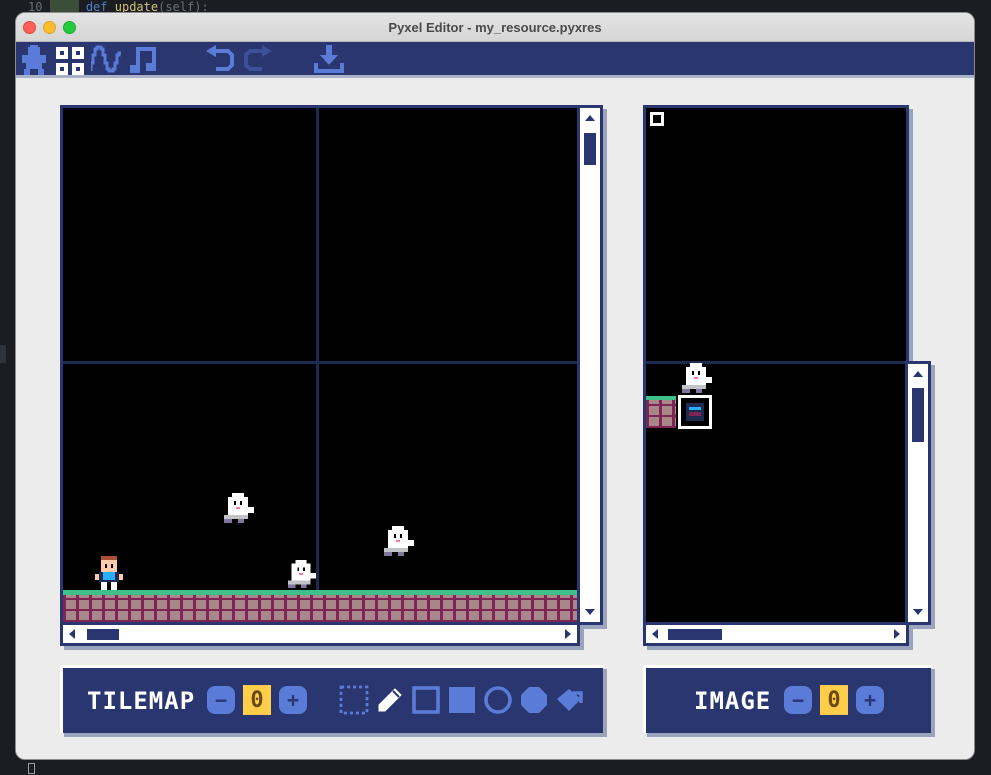 Image resolution: width=991 pixels, height=775 pixels. I want to click on player-sprite, so click(109, 573).